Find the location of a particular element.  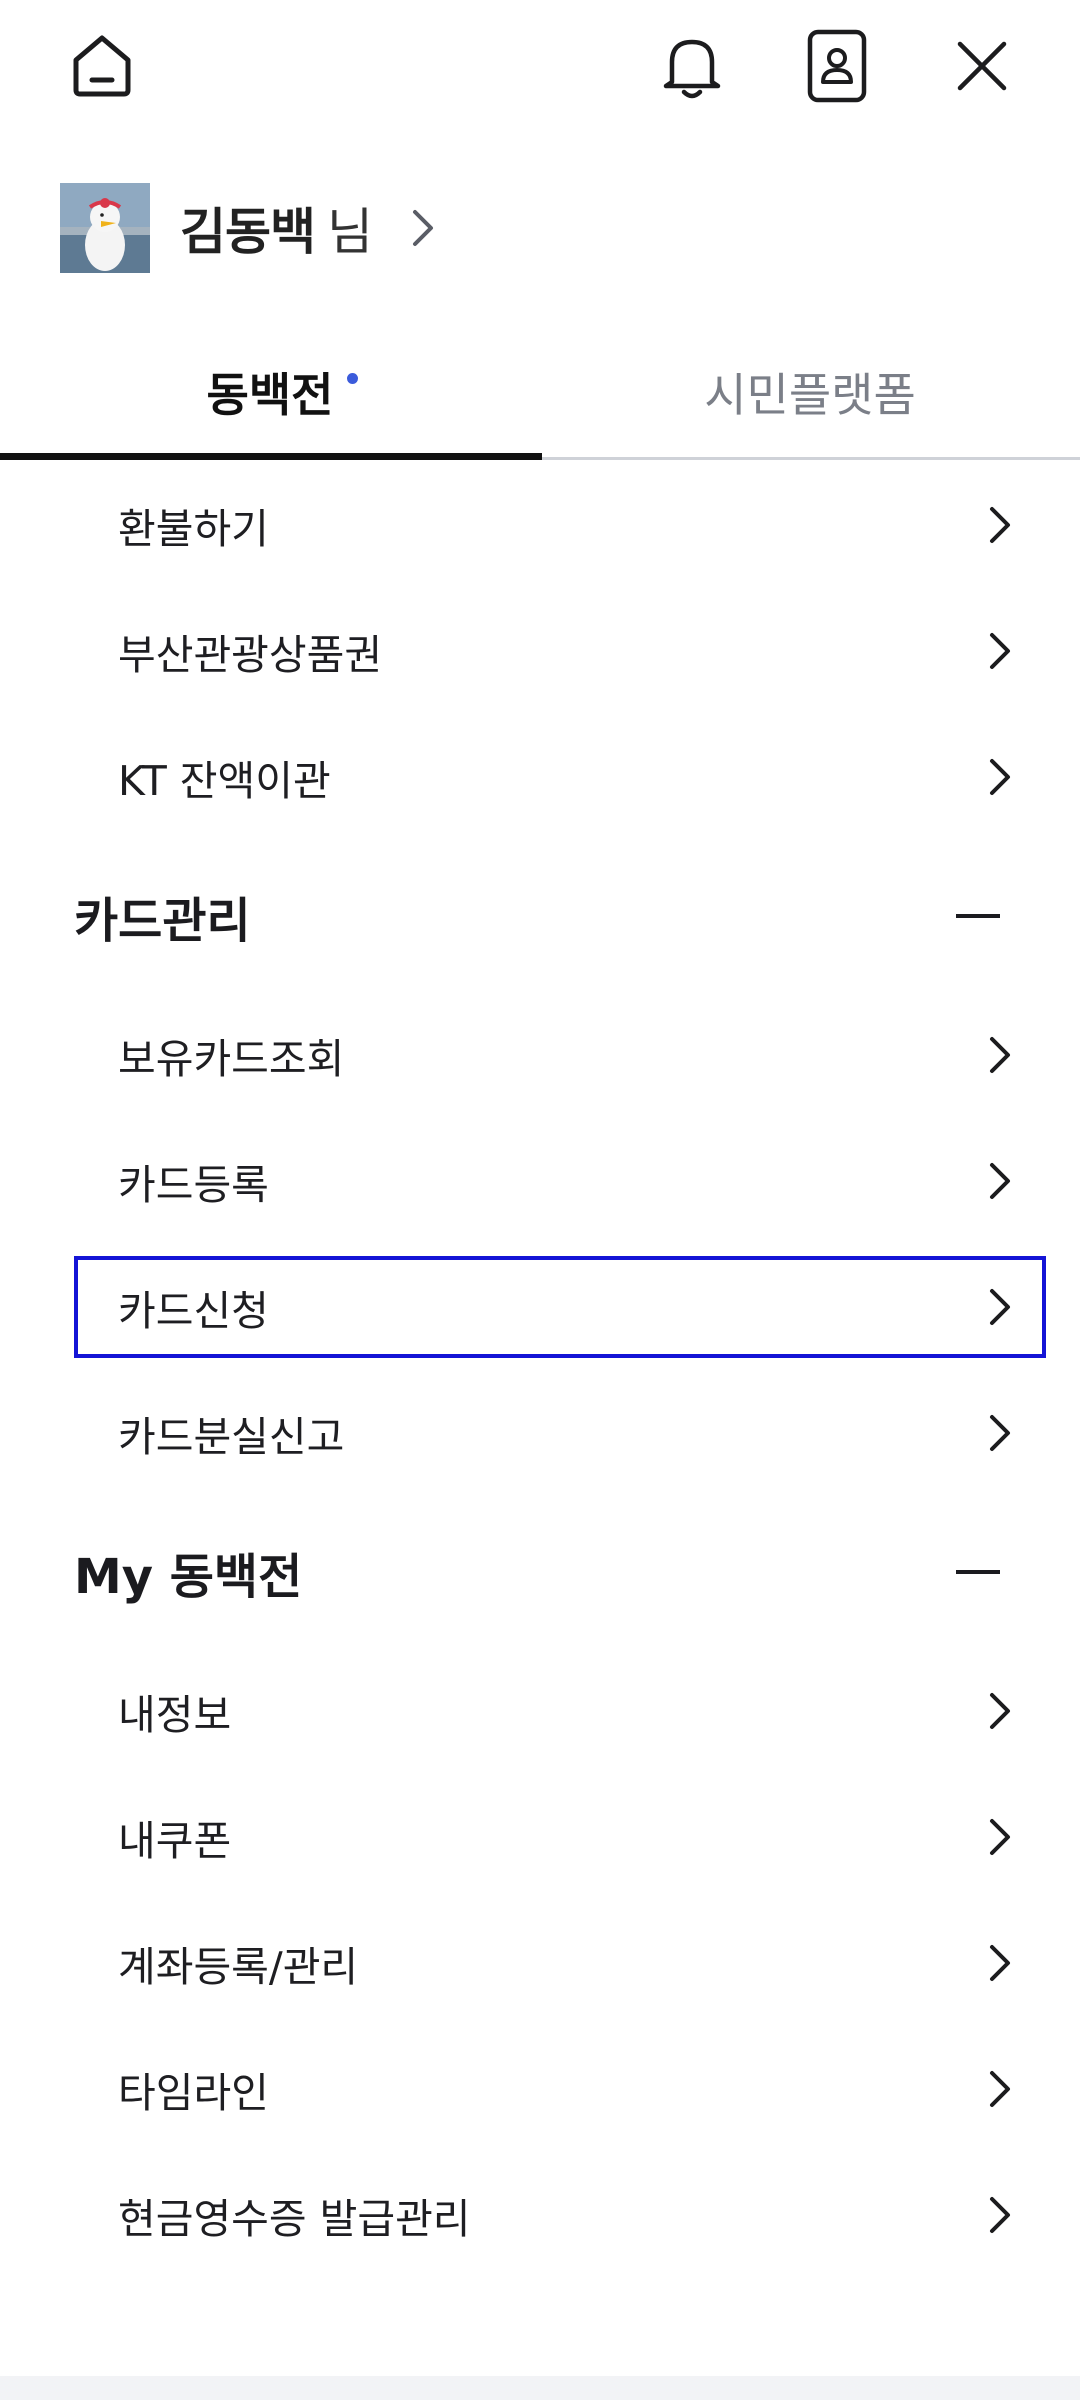

id-card-button is located at coordinates (837, 66).